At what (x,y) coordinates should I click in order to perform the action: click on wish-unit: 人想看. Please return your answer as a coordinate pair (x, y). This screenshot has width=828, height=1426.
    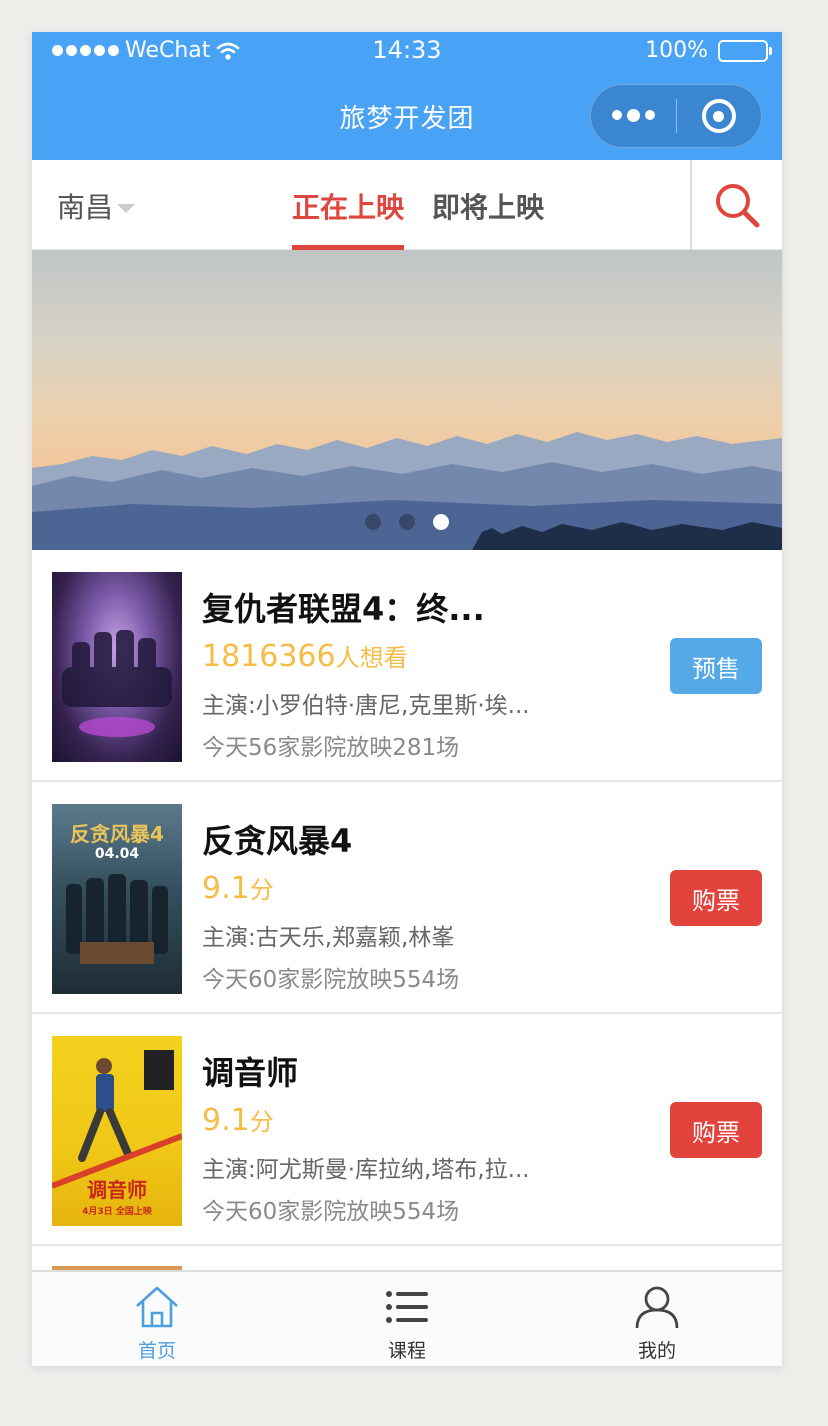
    Looking at the image, I should click on (371, 658).